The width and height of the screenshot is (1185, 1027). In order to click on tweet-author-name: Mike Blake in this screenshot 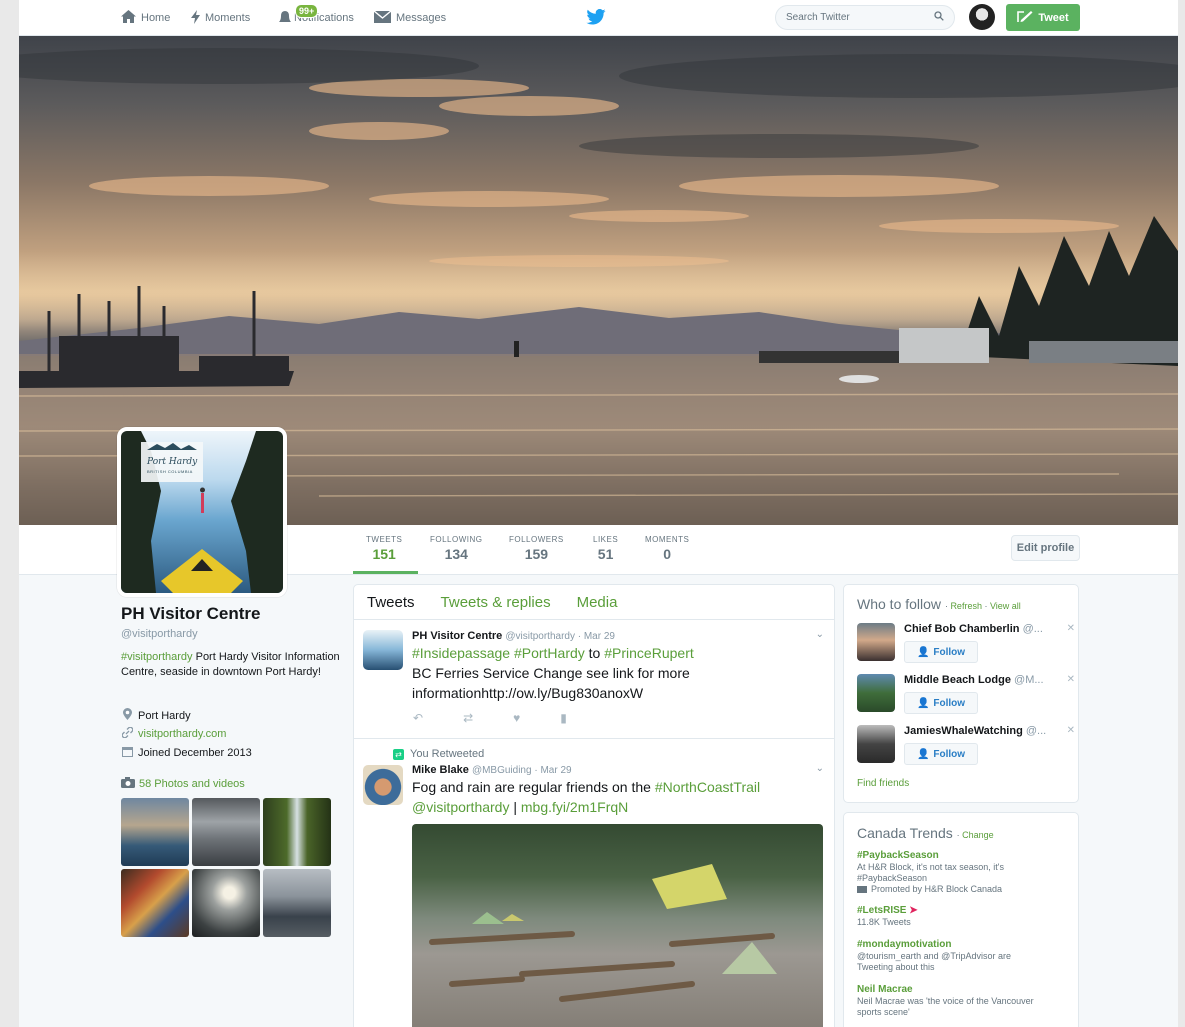, I will do `click(440, 770)`.